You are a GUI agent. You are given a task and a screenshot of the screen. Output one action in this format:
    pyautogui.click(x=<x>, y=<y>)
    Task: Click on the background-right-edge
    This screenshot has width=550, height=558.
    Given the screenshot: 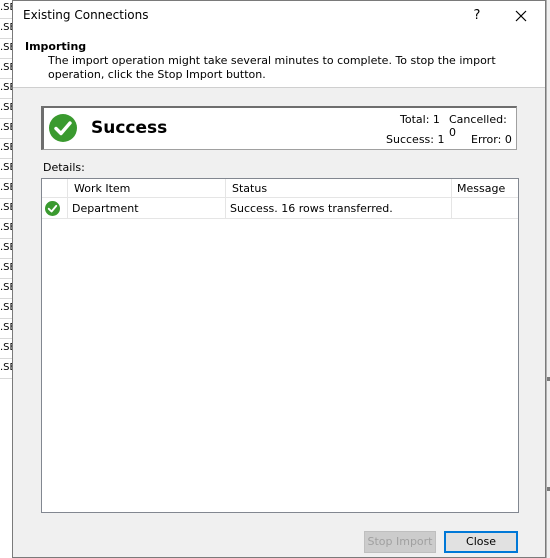 What is the action you would take?
    pyautogui.click(x=548, y=279)
    